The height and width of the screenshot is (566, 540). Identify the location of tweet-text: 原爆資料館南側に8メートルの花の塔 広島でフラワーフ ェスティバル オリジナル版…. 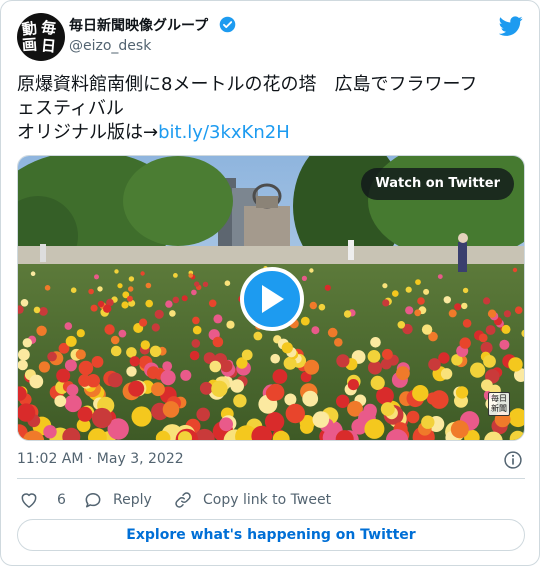
(271, 109).